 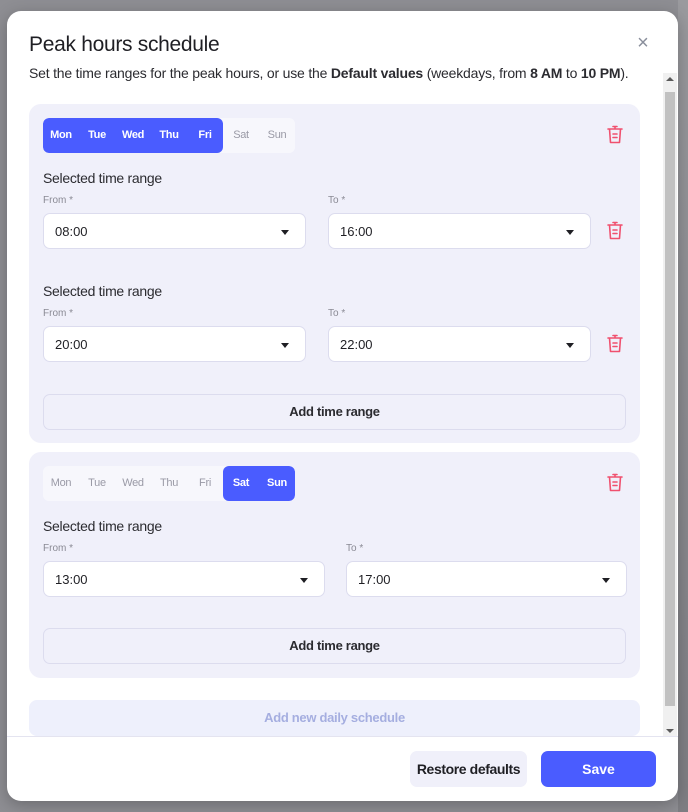 What do you see at coordinates (174, 344) in the screenshot?
I see `from-time-select: 20:00` at bounding box center [174, 344].